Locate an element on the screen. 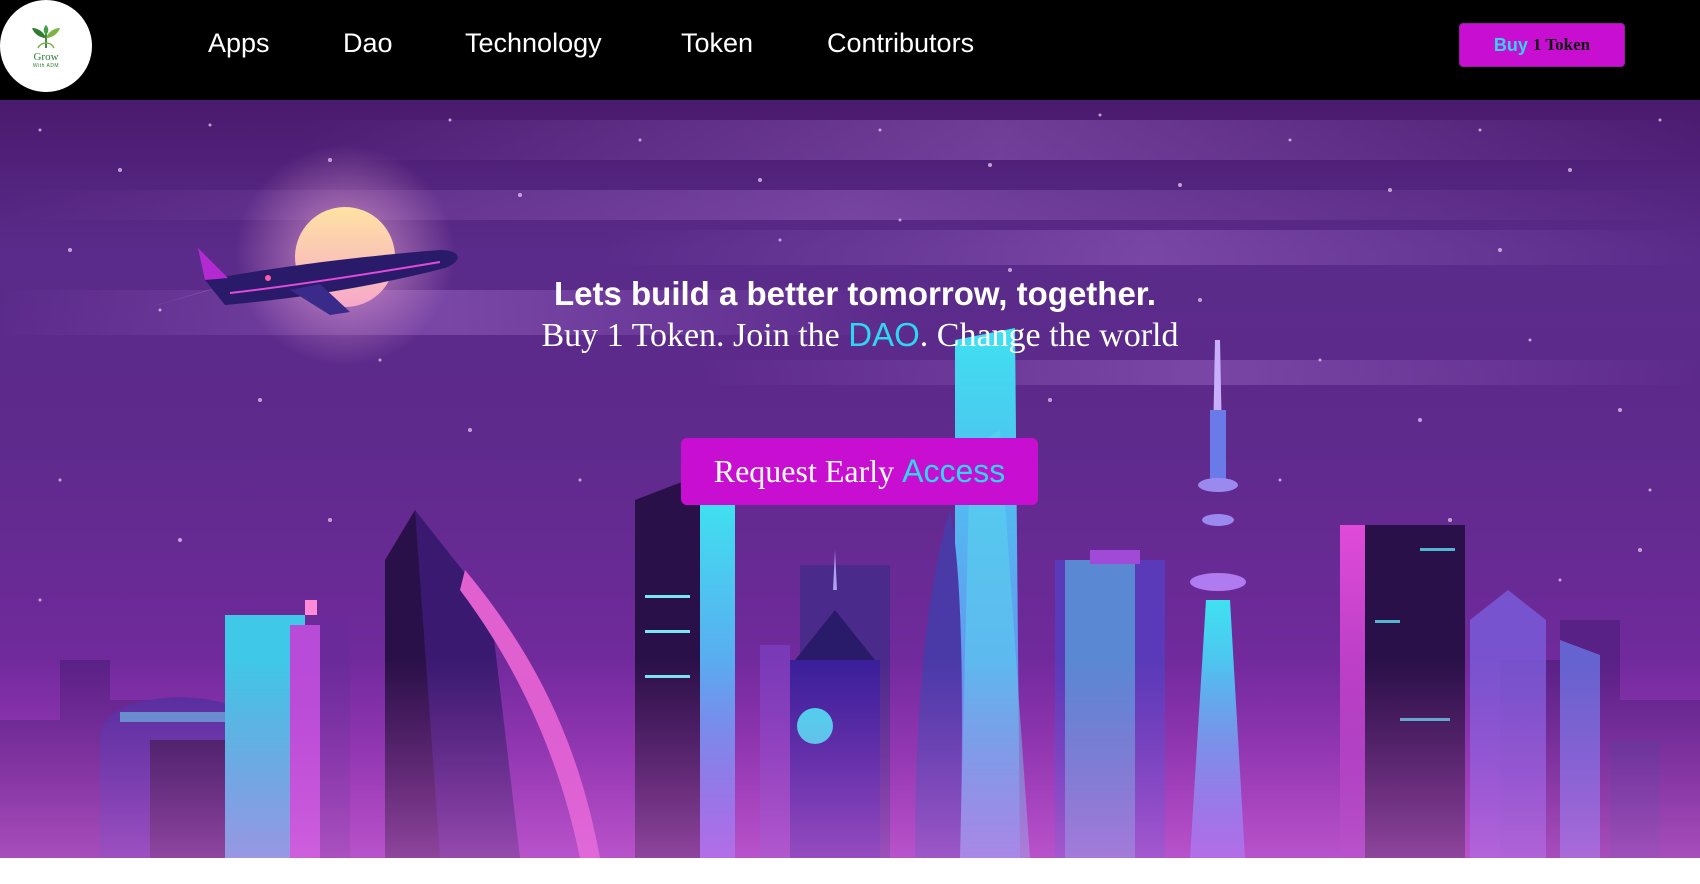 This screenshot has width=1700, height=884. request-early-access-button: Request Early Access is located at coordinates (859, 471).